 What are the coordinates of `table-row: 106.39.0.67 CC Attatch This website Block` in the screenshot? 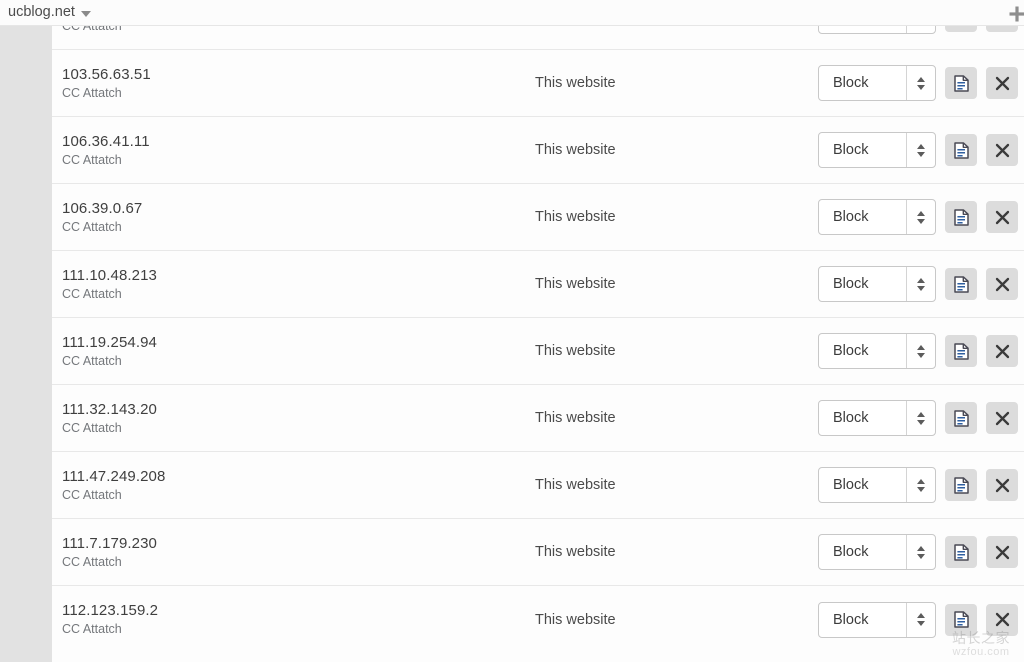 It's located at (538, 217).